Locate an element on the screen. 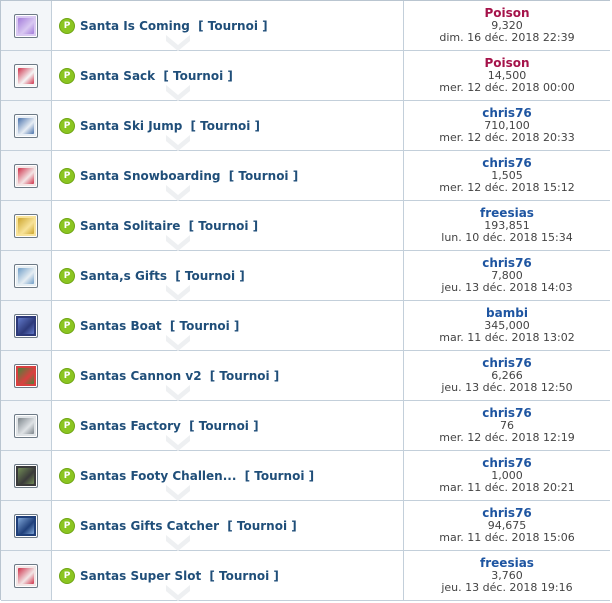 The width and height of the screenshot is (612, 603). game-link: Santas Boat [ Tournoi ] is located at coordinates (159, 326).